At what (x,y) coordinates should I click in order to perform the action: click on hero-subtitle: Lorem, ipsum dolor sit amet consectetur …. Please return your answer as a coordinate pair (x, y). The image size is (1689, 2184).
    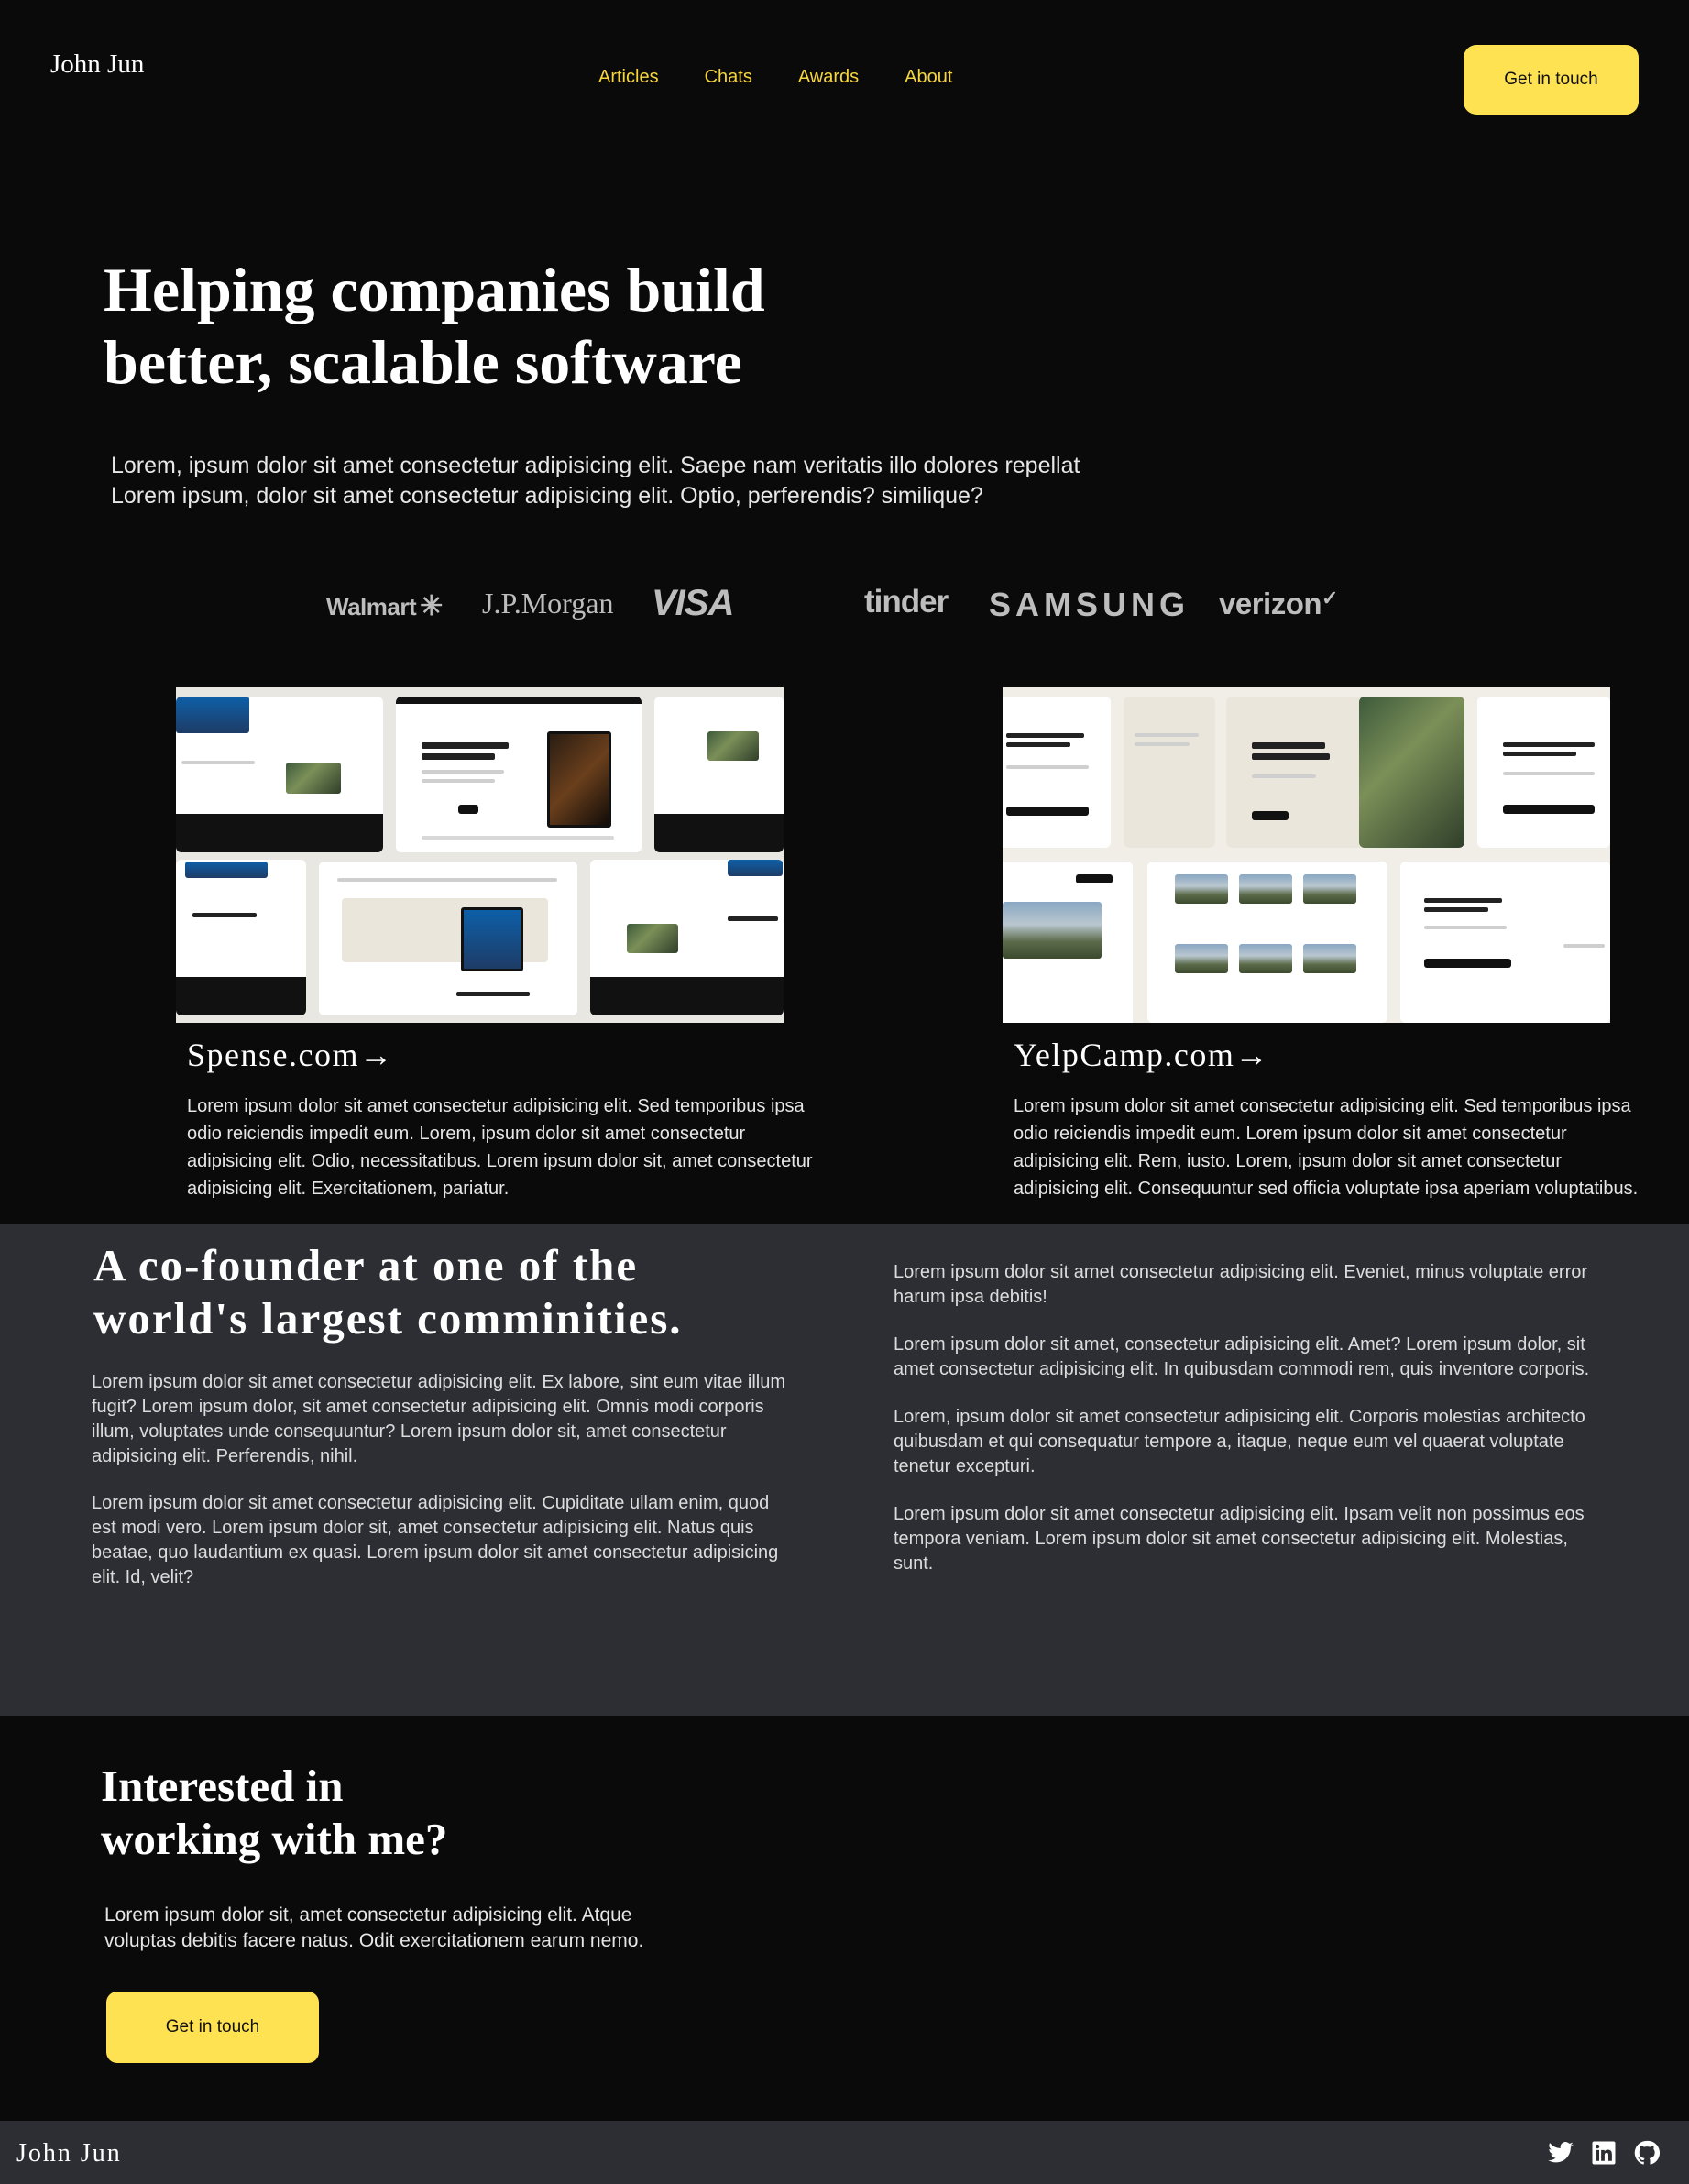
    Looking at the image, I should click on (633, 481).